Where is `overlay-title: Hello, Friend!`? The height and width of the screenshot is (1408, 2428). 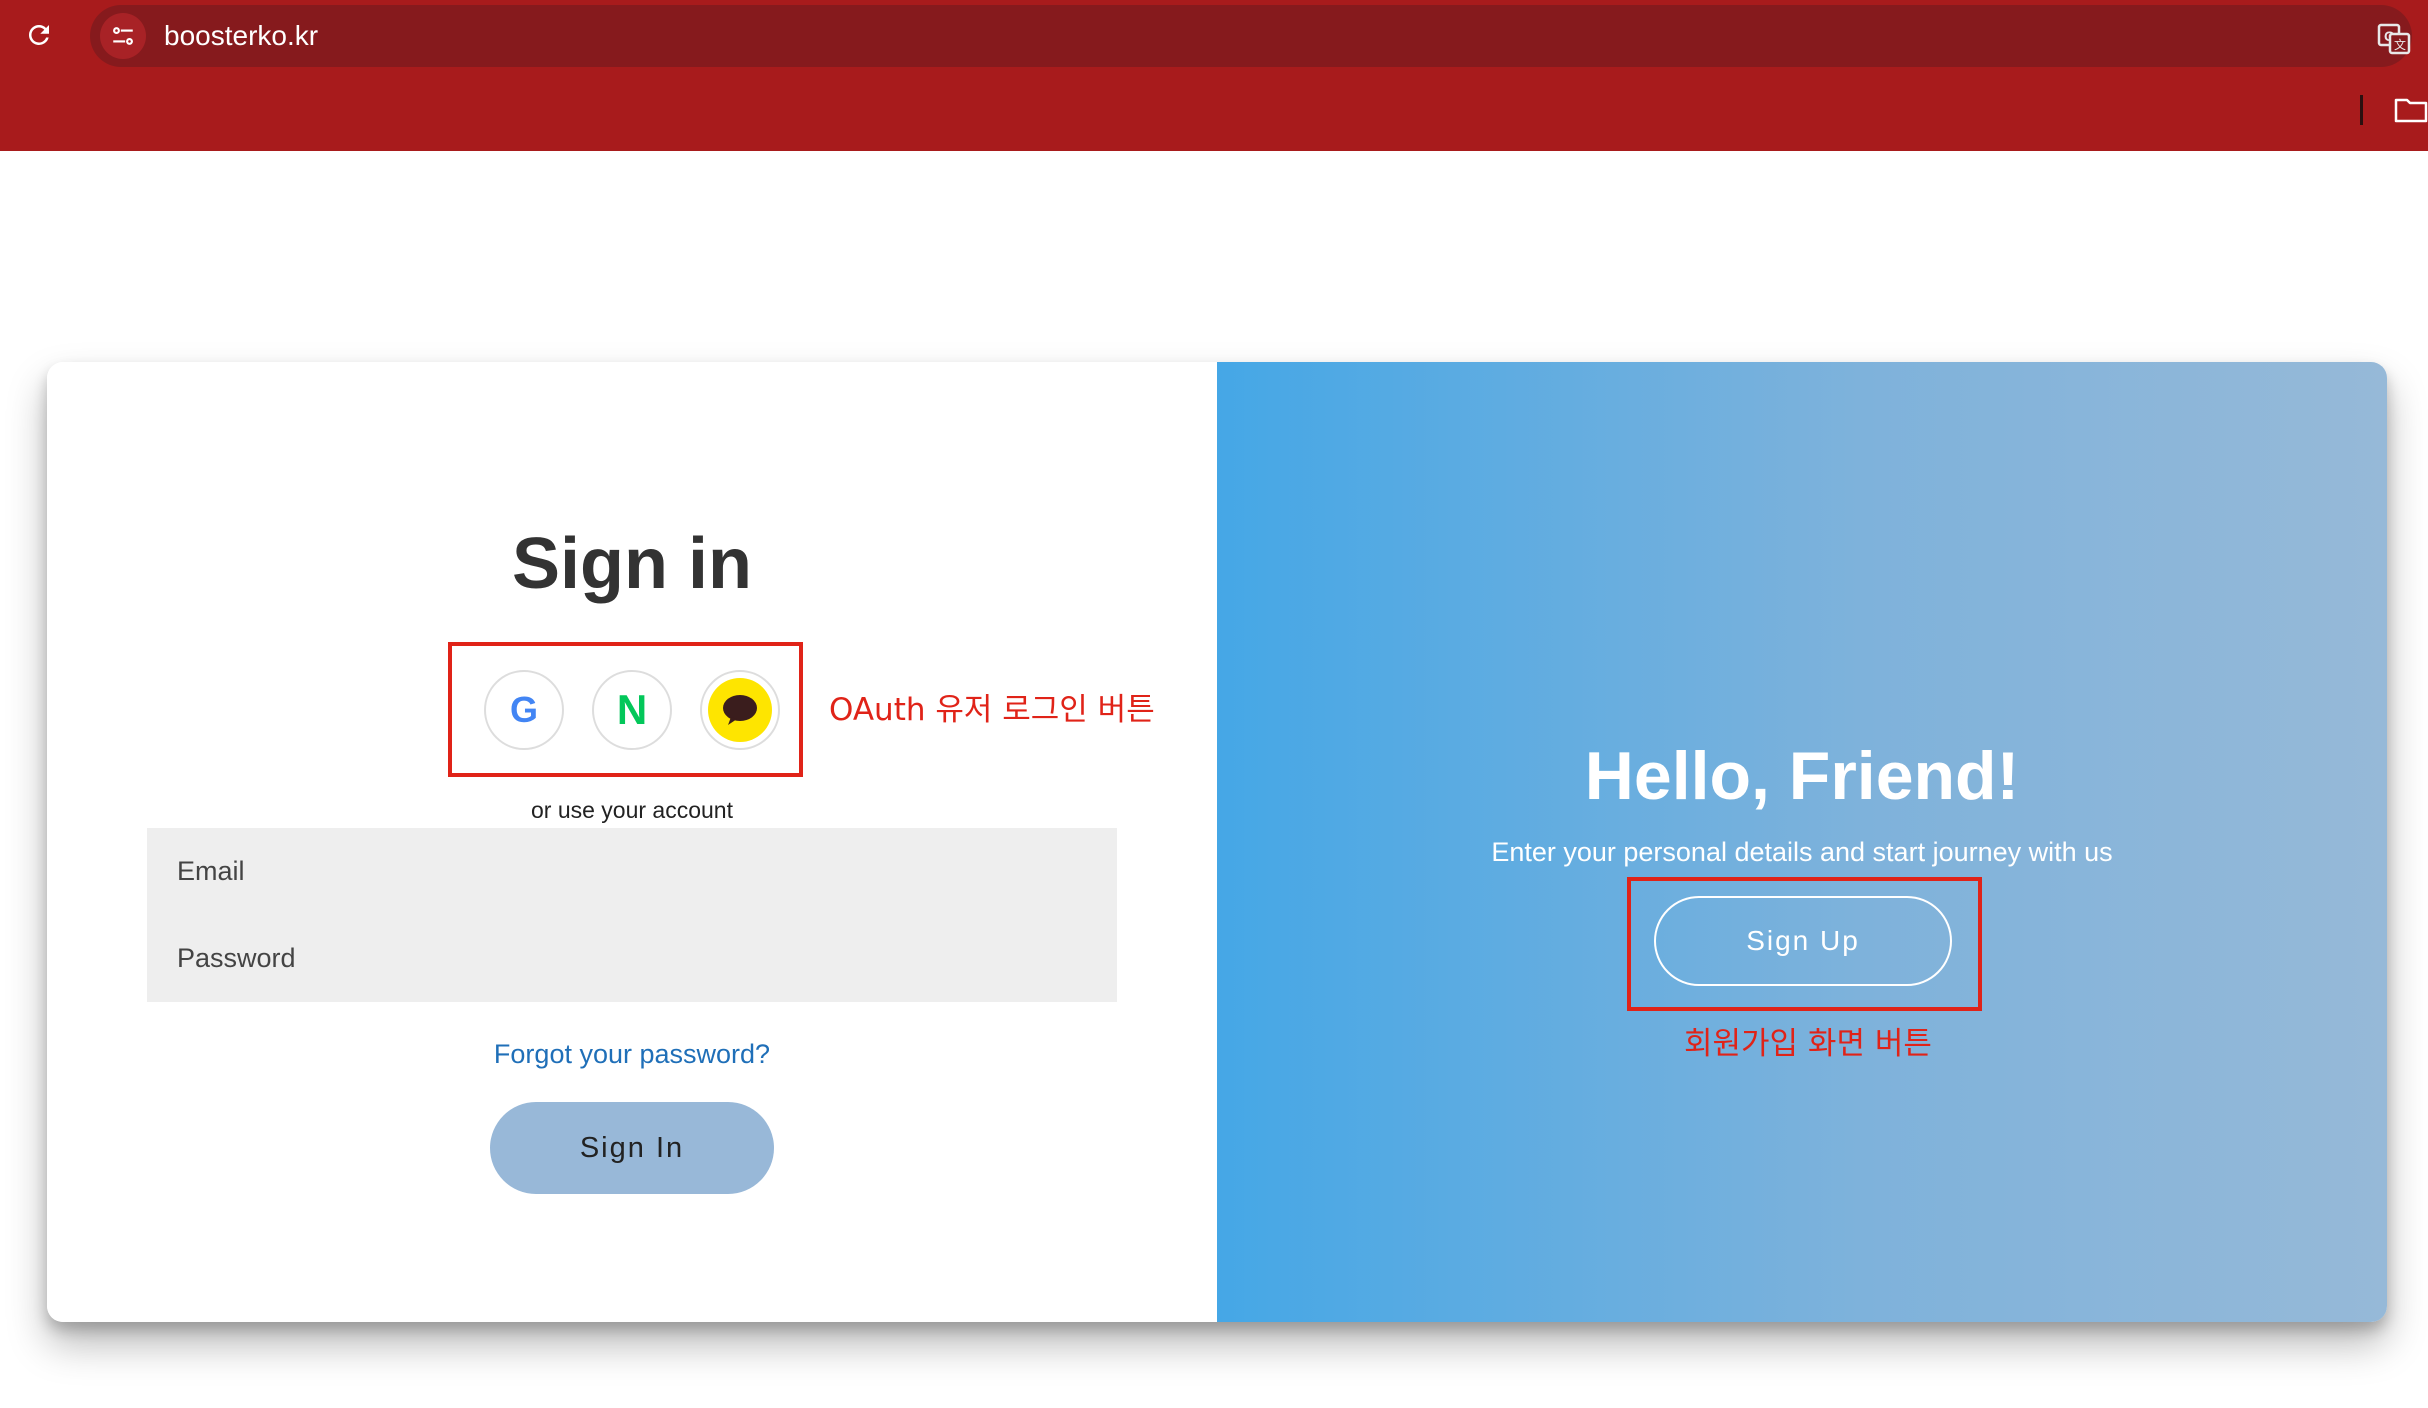
overlay-title: Hello, Friend! is located at coordinates (1802, 776).